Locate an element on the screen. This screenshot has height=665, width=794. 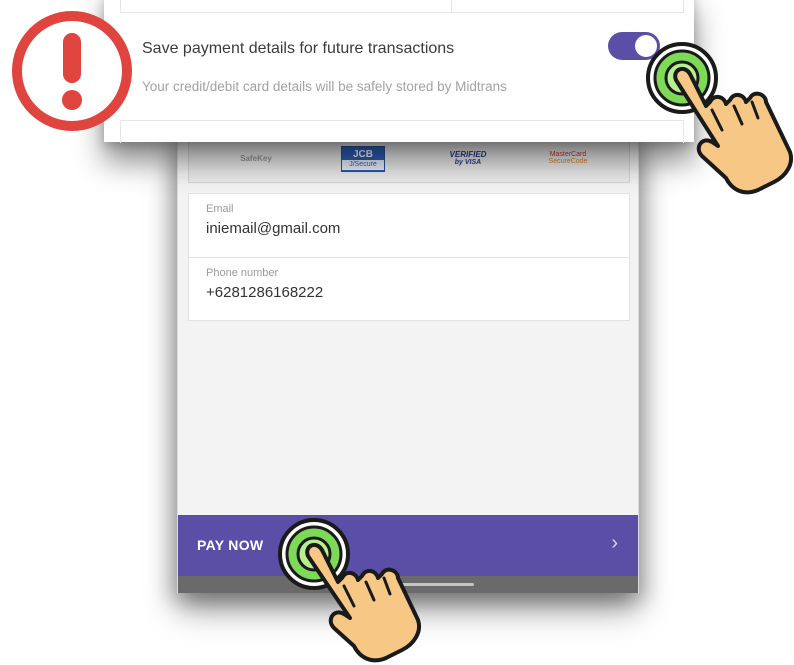
phone-field: Phone number +6281286168222 is located at coordinates (264, 284).